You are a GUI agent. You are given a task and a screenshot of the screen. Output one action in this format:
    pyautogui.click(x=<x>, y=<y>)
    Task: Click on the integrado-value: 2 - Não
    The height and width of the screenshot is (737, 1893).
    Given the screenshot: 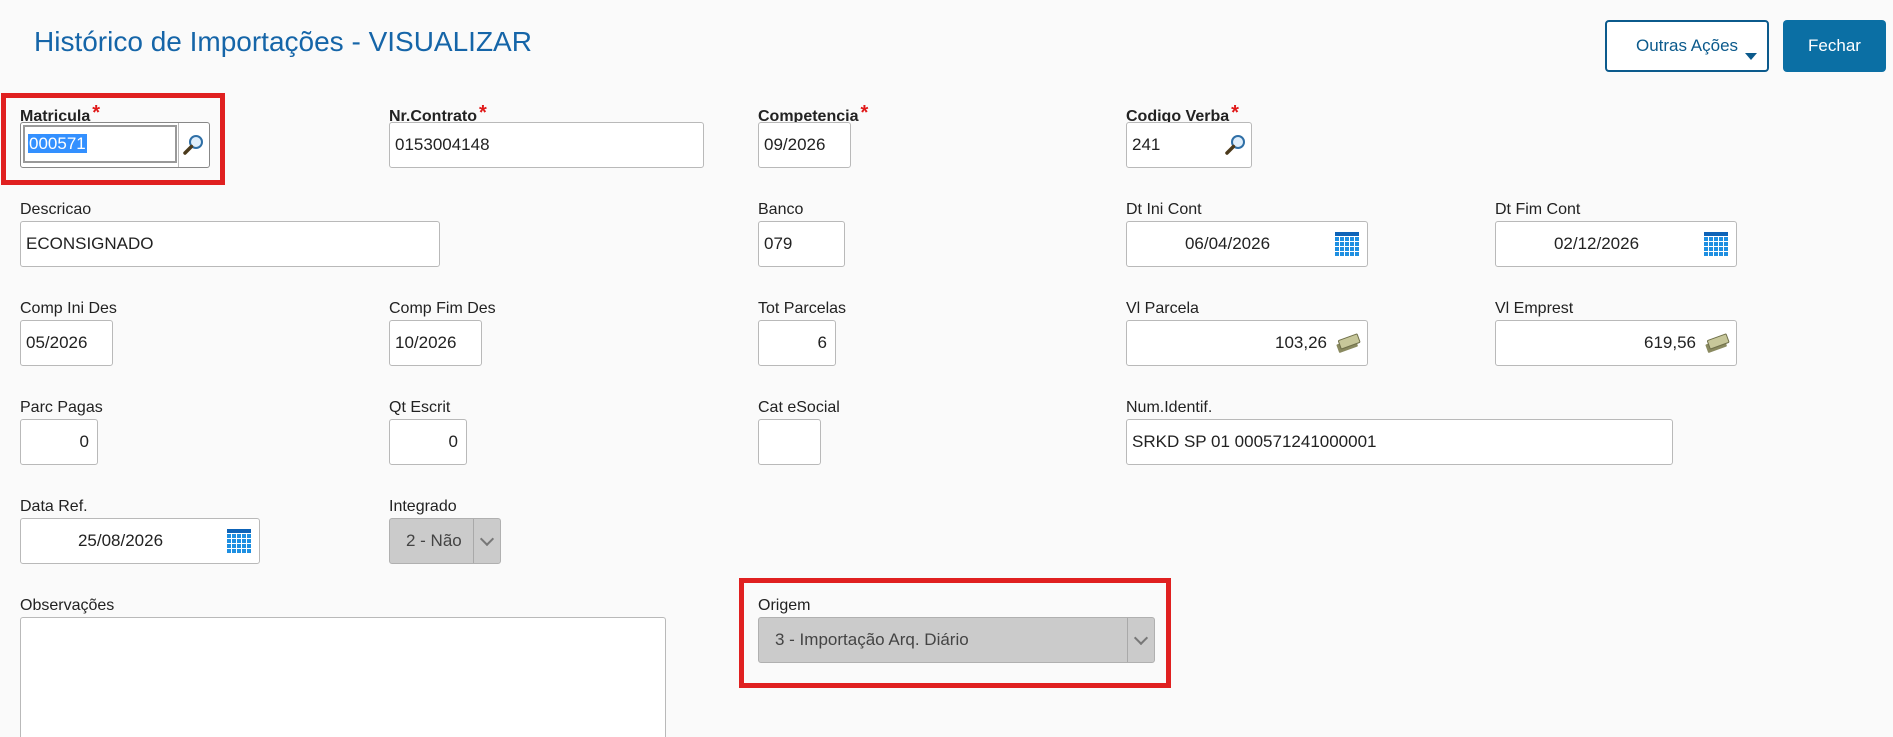 What is the action you would take?
    pyautogui.click(x=434, y=540)
    